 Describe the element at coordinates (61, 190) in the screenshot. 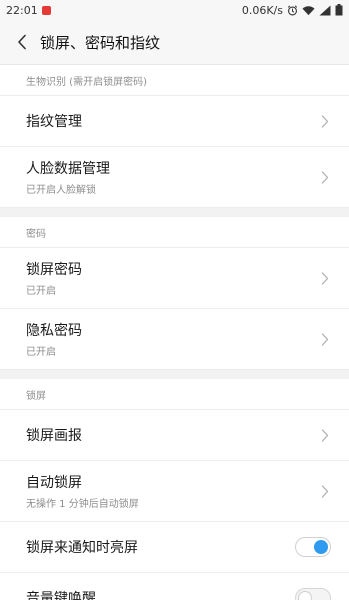

I see `row-subtitle: 已开启人脸解锁` at that location.